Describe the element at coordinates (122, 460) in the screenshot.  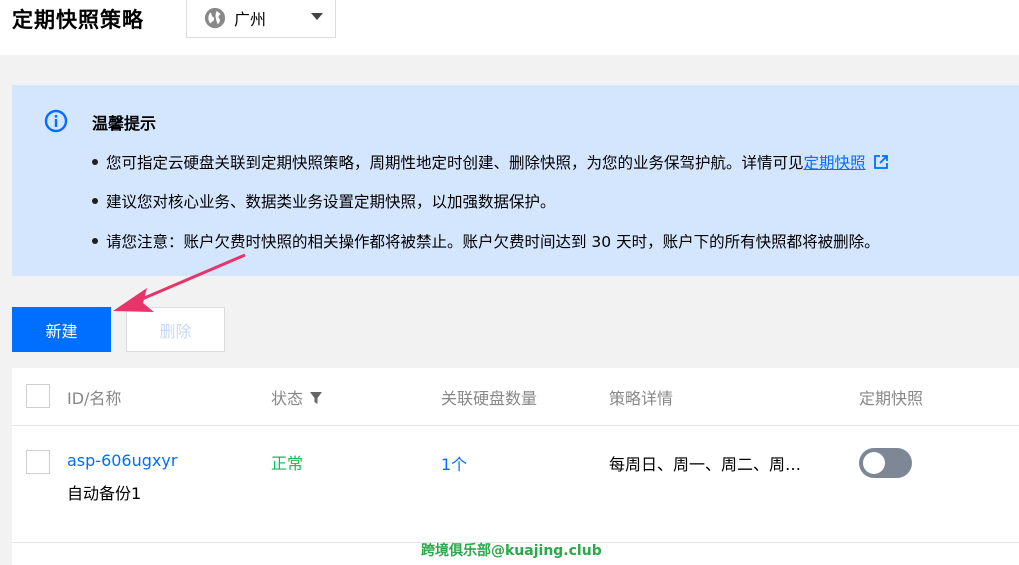
I see `policy-id-link: asp-606ugxyr` at that location.